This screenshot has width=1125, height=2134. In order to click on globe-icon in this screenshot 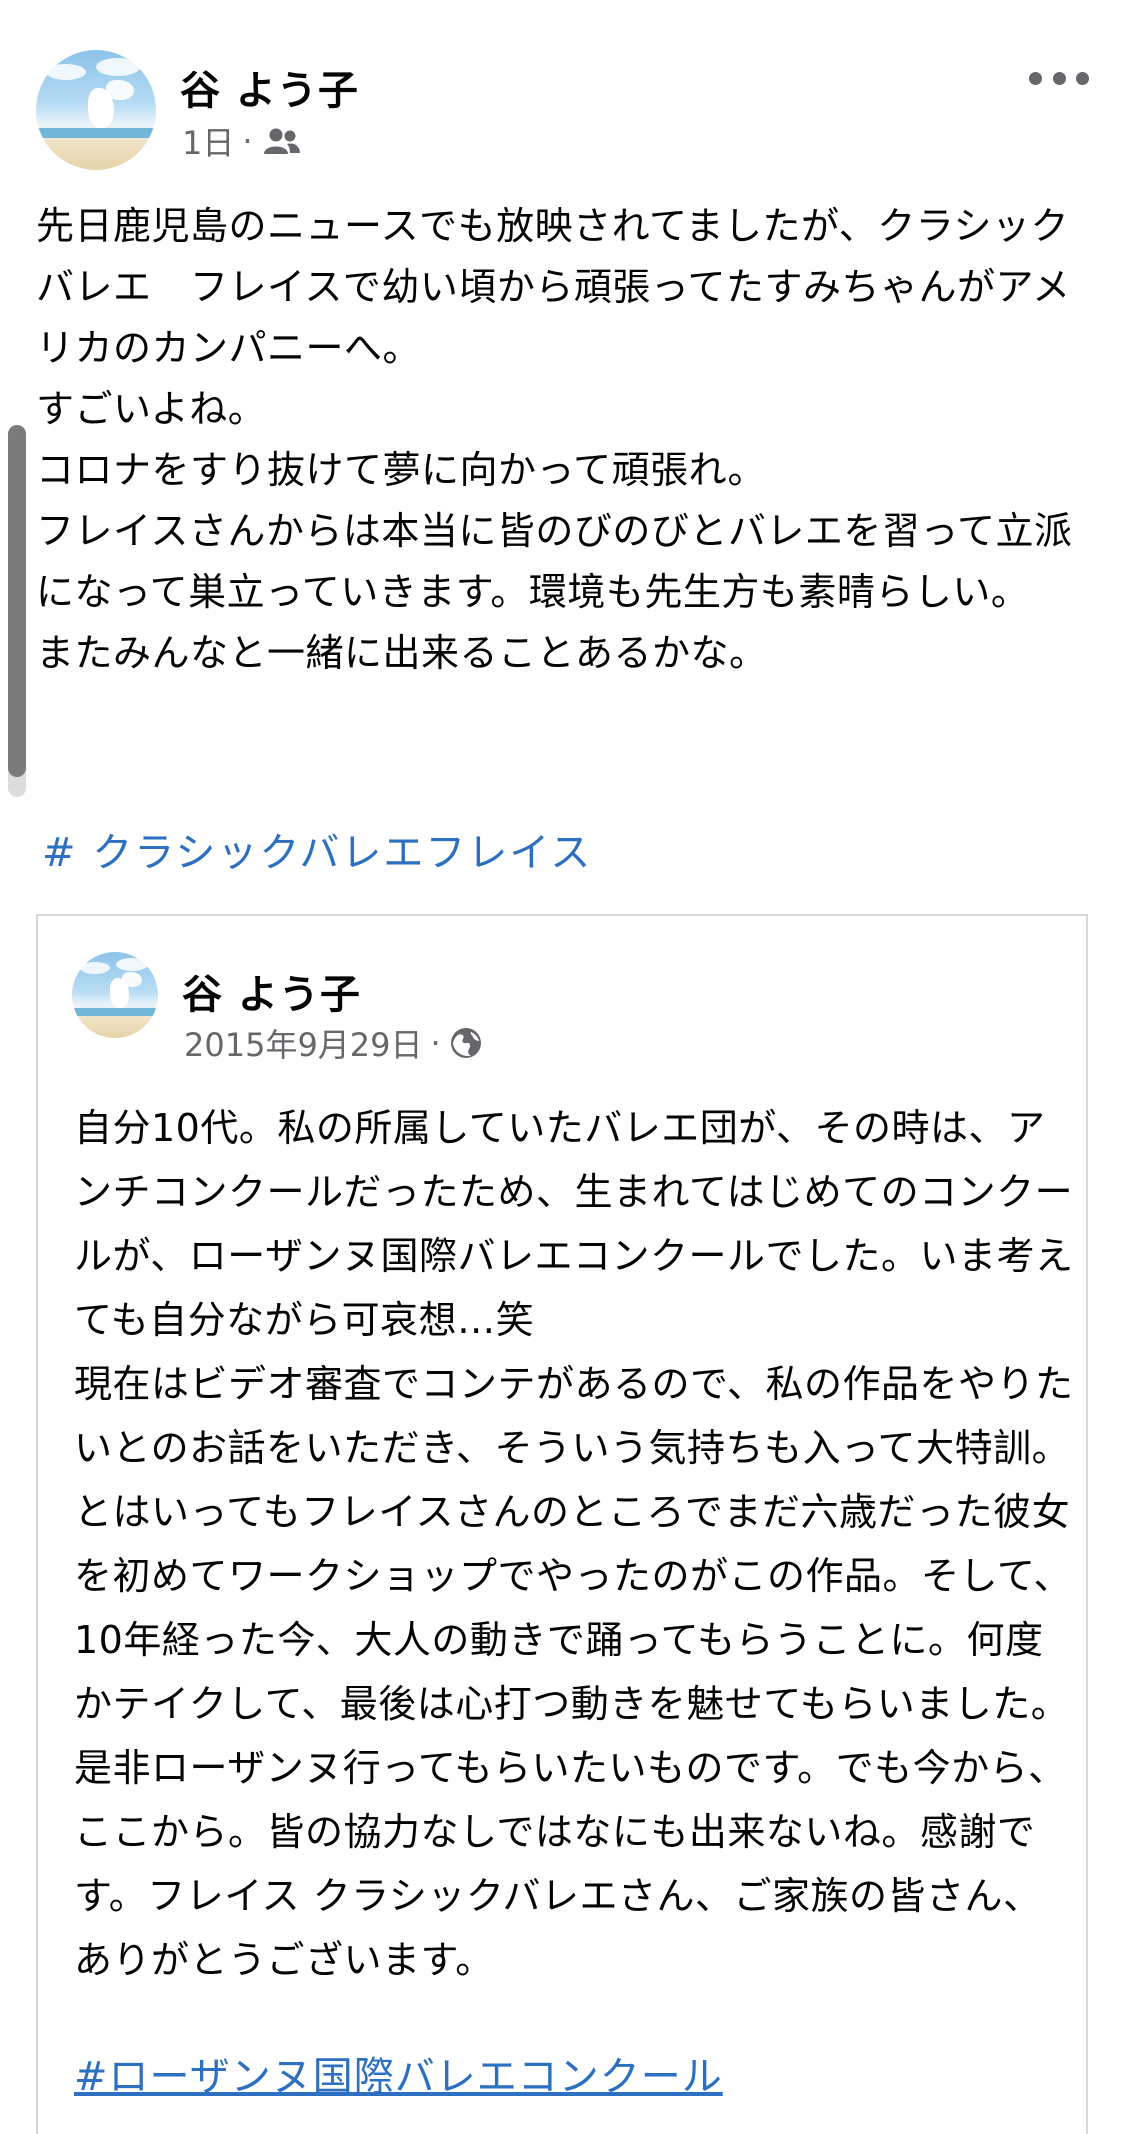, I will do `click(465, 1043)`.